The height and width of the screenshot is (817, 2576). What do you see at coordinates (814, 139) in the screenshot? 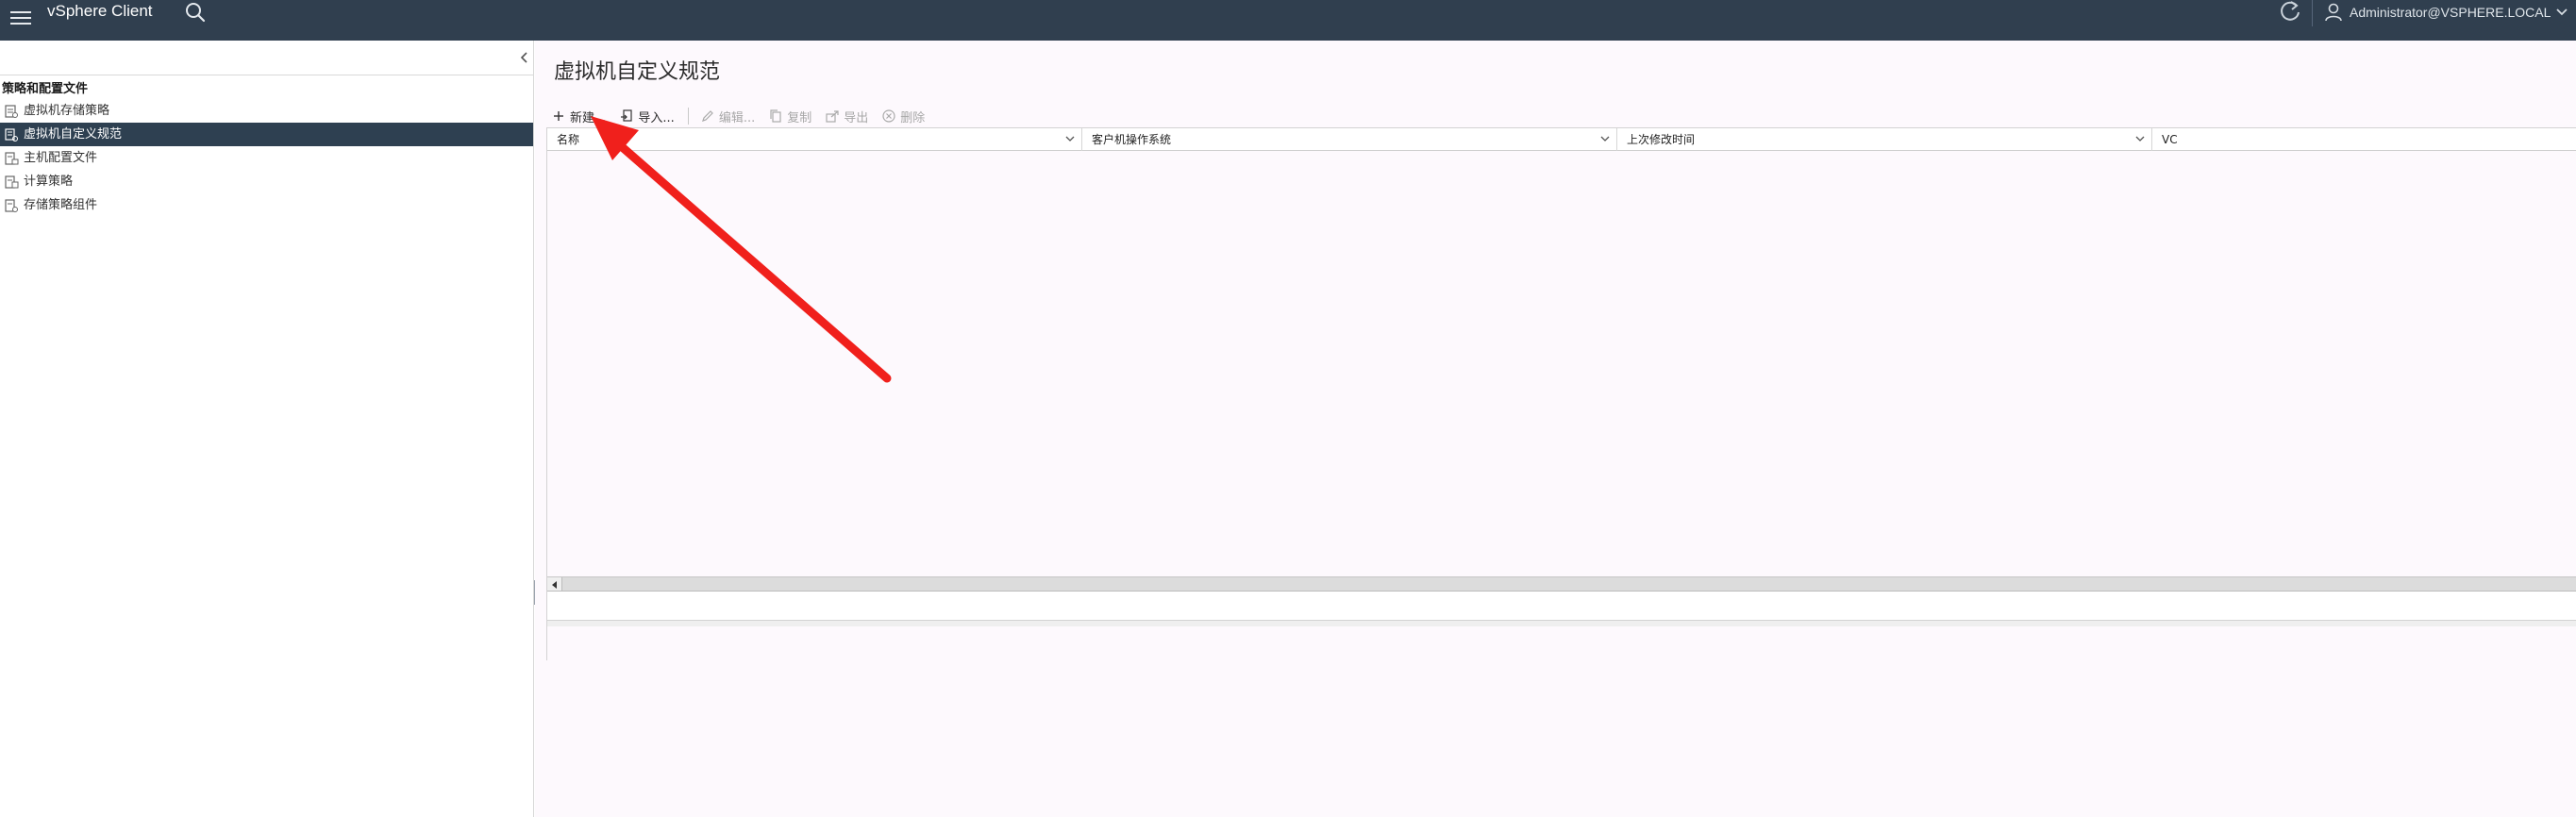
I see `column-header-name: 名称` at bounding box center [814, 139].